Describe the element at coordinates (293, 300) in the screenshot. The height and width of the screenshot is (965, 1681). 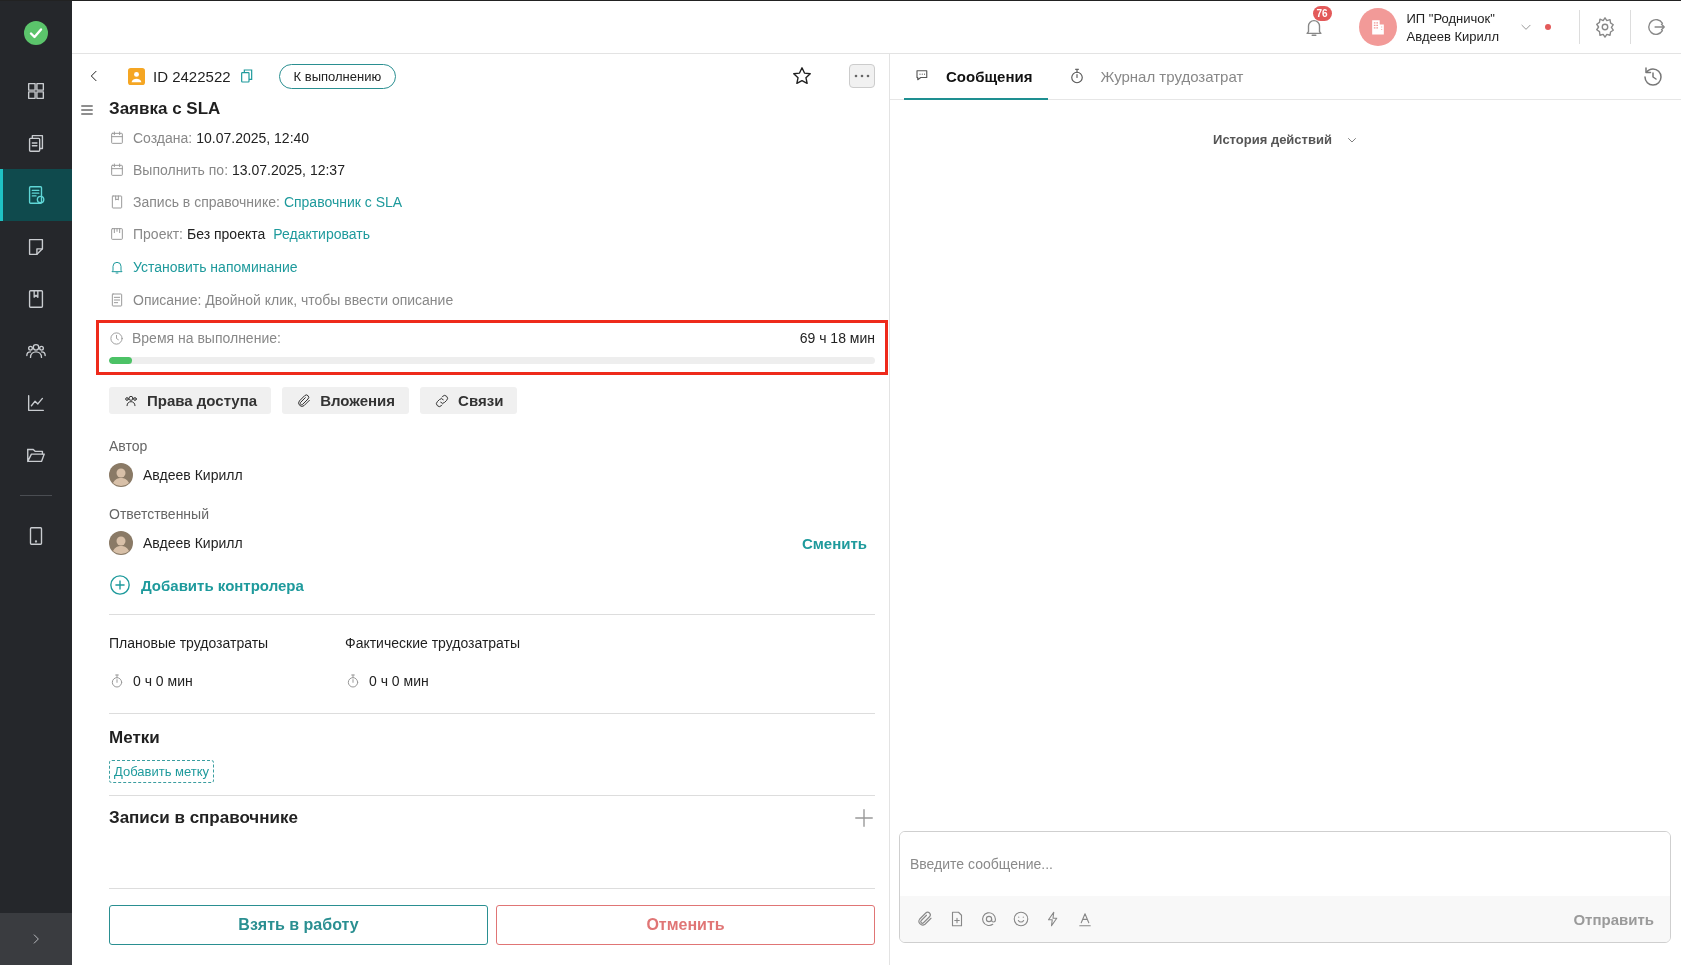
I see `description-placeholder: Описание: Двойной клик, чтобы ввести описание` at that location.